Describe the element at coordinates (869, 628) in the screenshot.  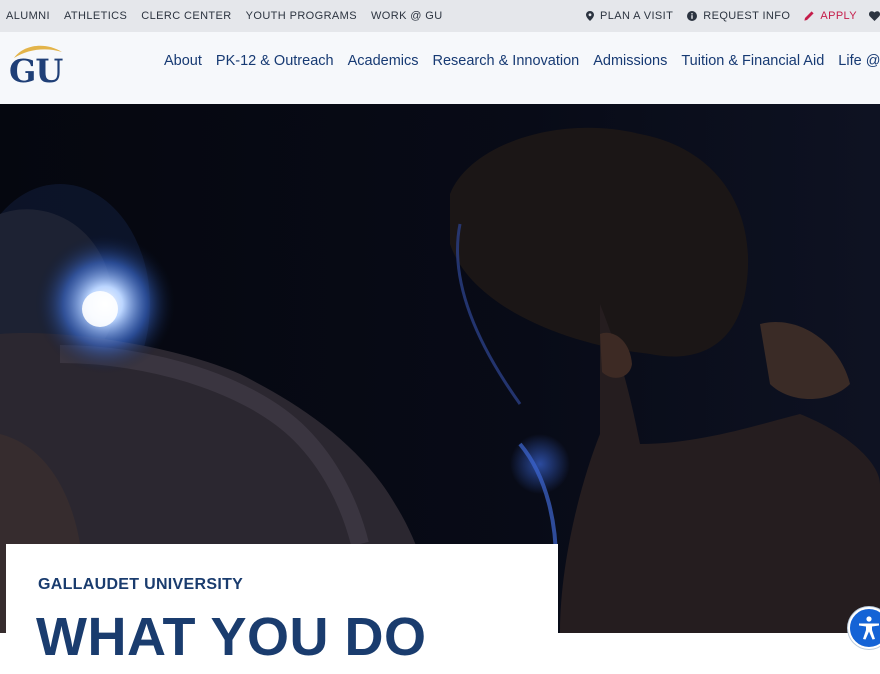
I see `accessibility-icon` at that location.